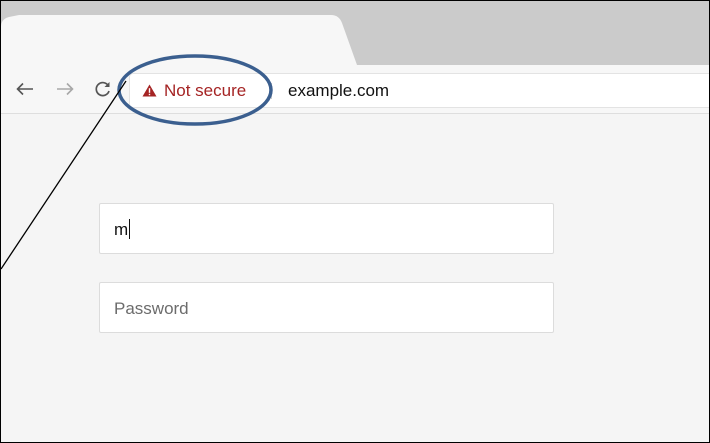 The image size is (710, 443). What do you see at coordinates (149, 90) in the screenshot?
I see `warning-triangle-icon` at bounding box center [149, 90].